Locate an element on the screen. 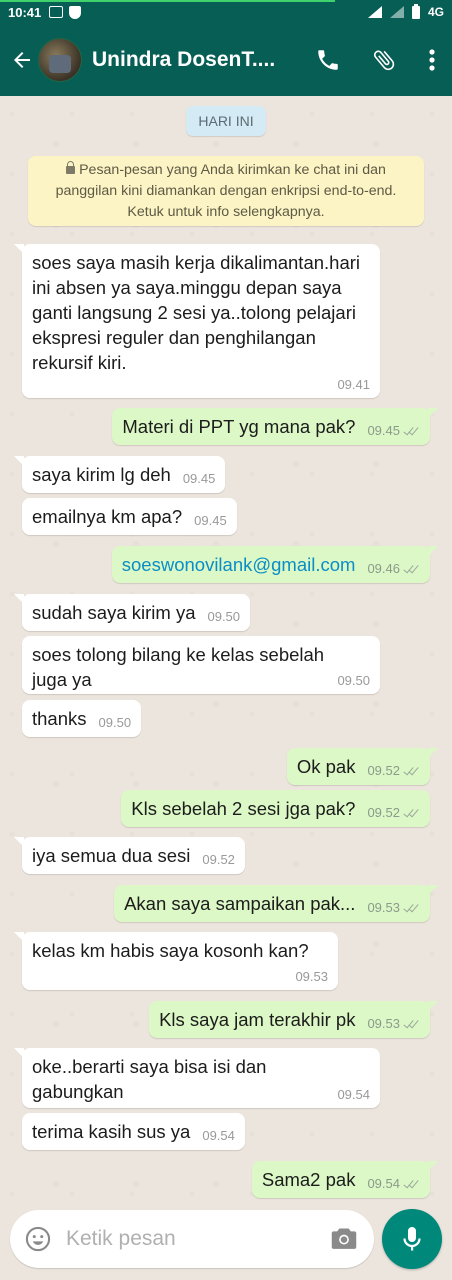 The height and width of the screenshot is (1280, 452). message-bubble: Kls sebelah 2 sesi jga pak? 09.52 is located at coordinates (275, 808).